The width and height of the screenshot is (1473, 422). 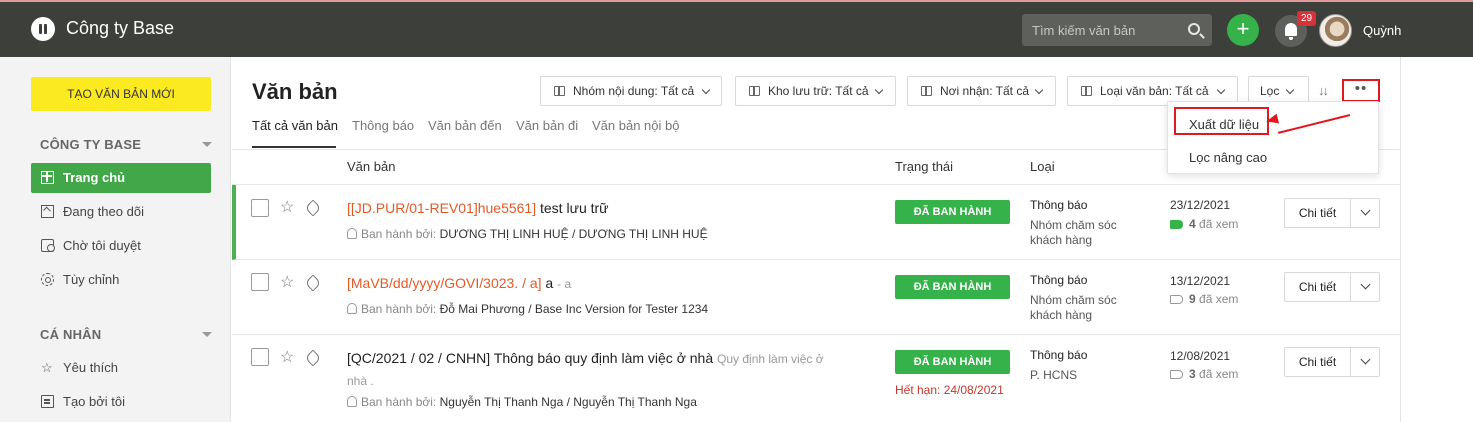 What do you see at coordinates (924, 166) in the screenshot?
I see `column-header-status: Trạng thái` at bounding box center [924, 166].